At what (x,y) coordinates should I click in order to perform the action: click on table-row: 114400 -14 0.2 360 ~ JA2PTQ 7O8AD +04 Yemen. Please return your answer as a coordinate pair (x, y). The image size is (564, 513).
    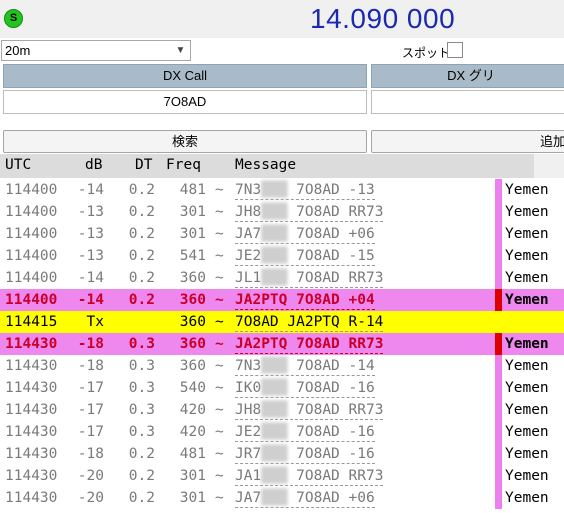
    Looking at the image, I should click on (282, 300).